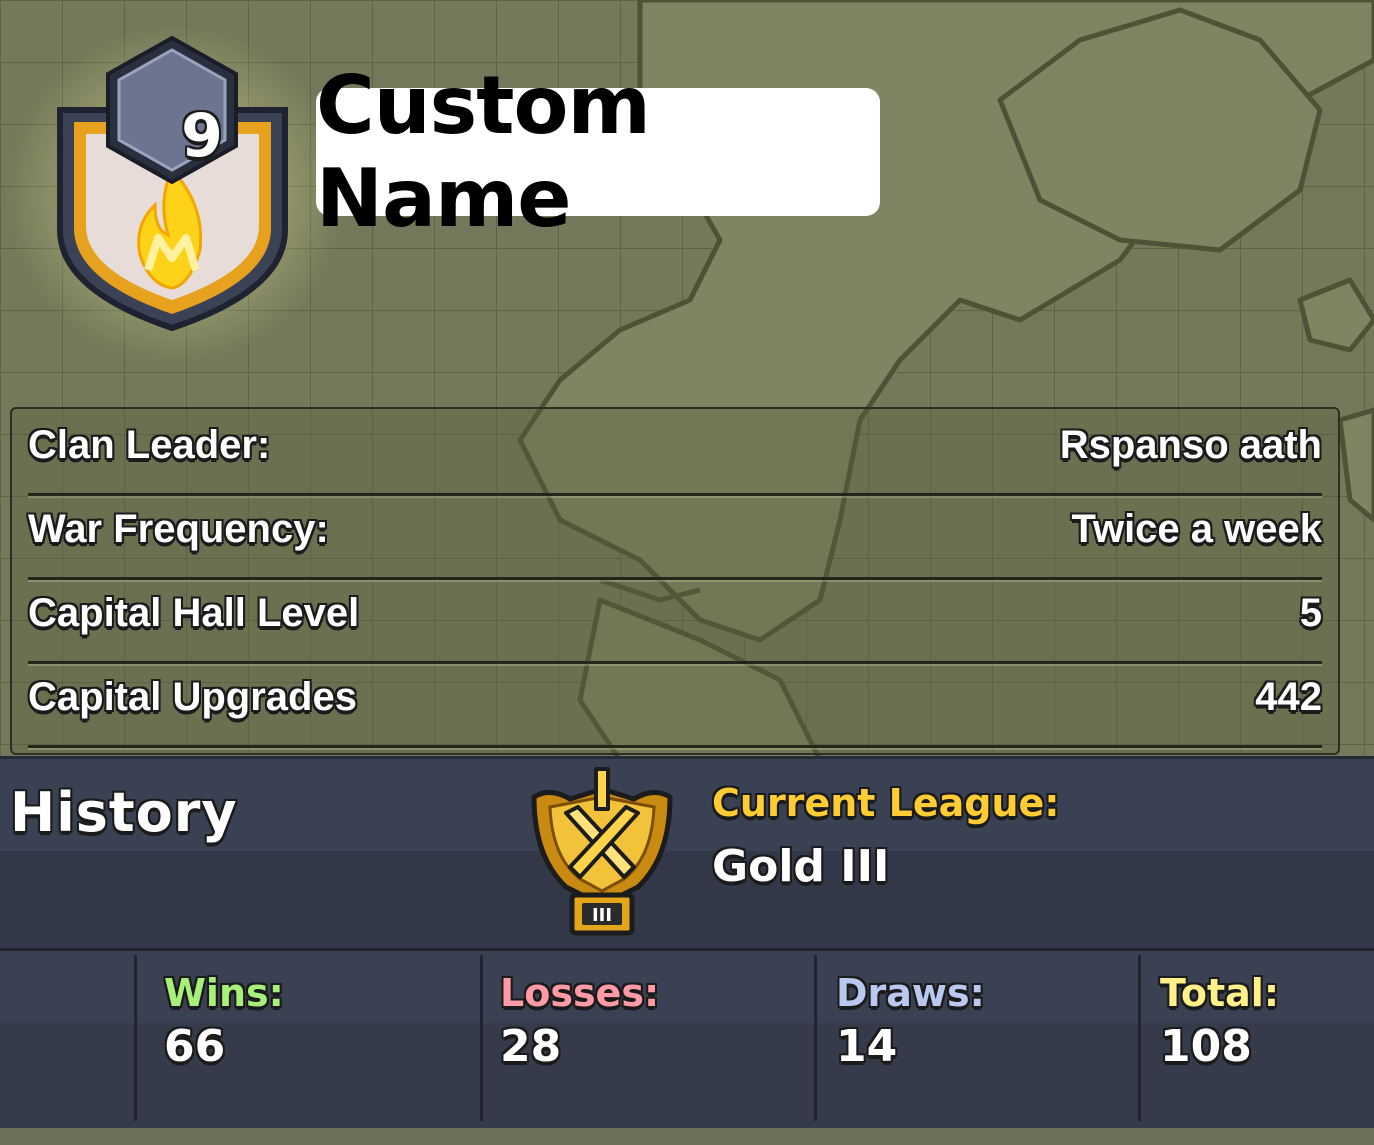 The height and width of the screenshot is (1145, 1374). What do you see at coordinates (1206, 1046) in the screenshot?
I see `total-value: 108` at bounding box center [1206, 1046].